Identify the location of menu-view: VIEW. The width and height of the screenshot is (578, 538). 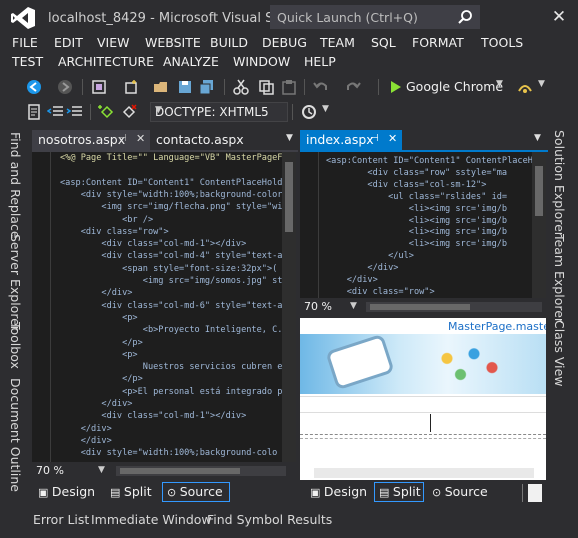
(113, 42).